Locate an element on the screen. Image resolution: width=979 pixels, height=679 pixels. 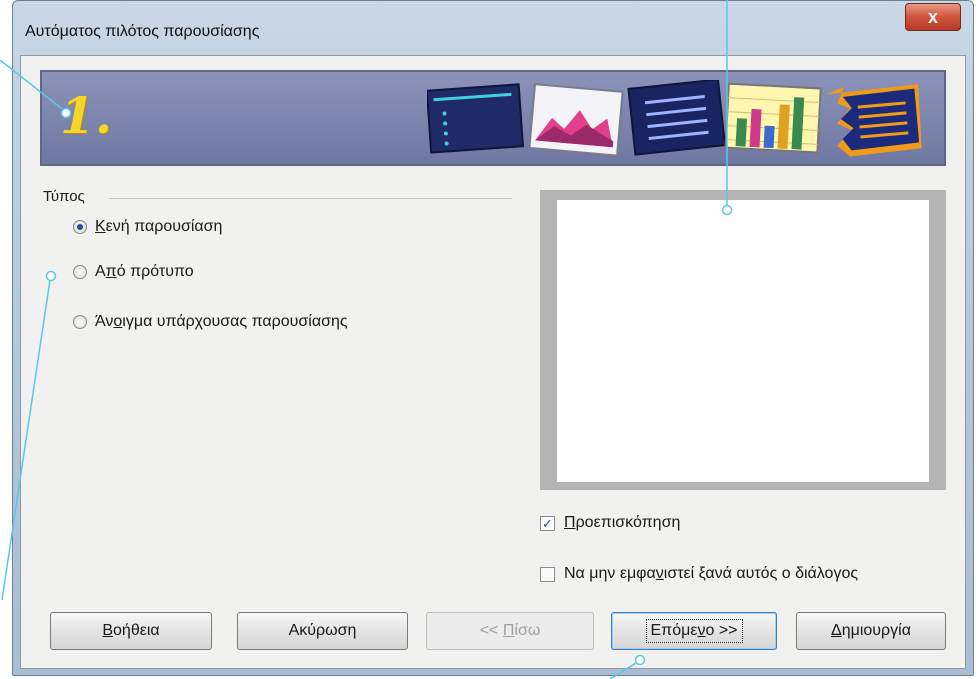
create-button-label: Δημιουργία is located at coordinates (871, 630).